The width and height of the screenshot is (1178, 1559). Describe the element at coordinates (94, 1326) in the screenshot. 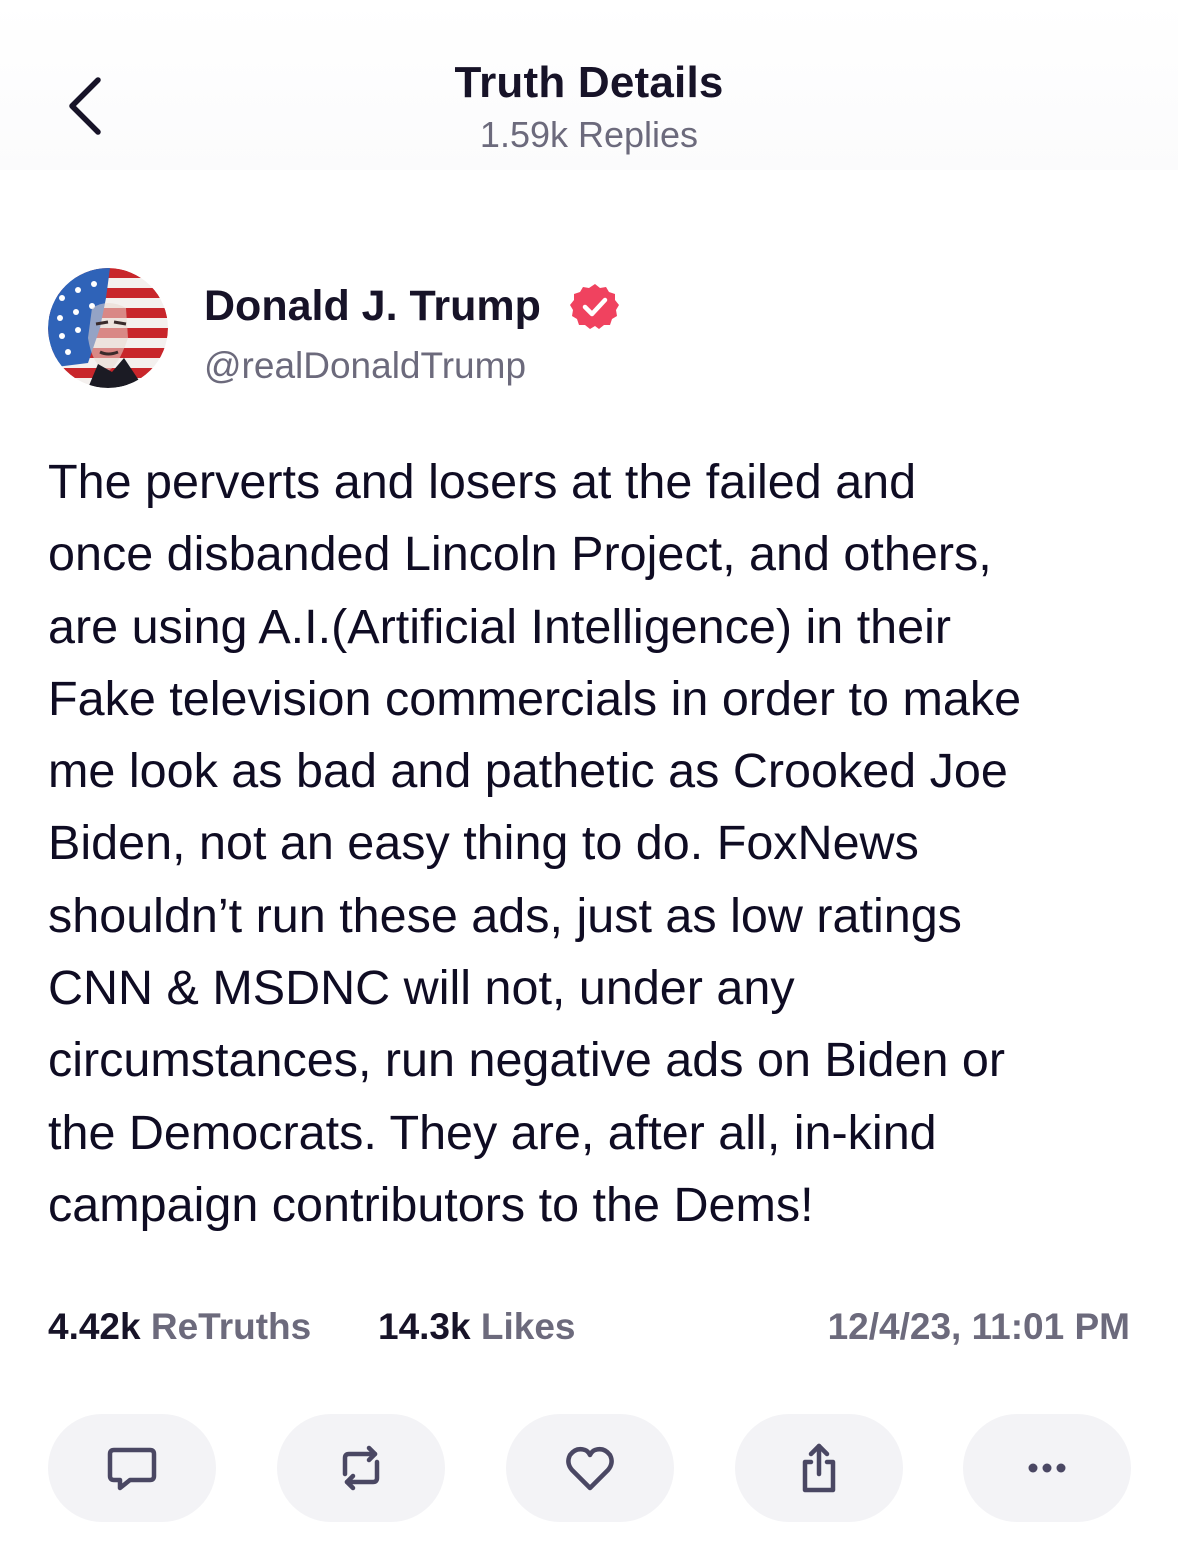

I see `retruths-count: 4.42k` at that location.